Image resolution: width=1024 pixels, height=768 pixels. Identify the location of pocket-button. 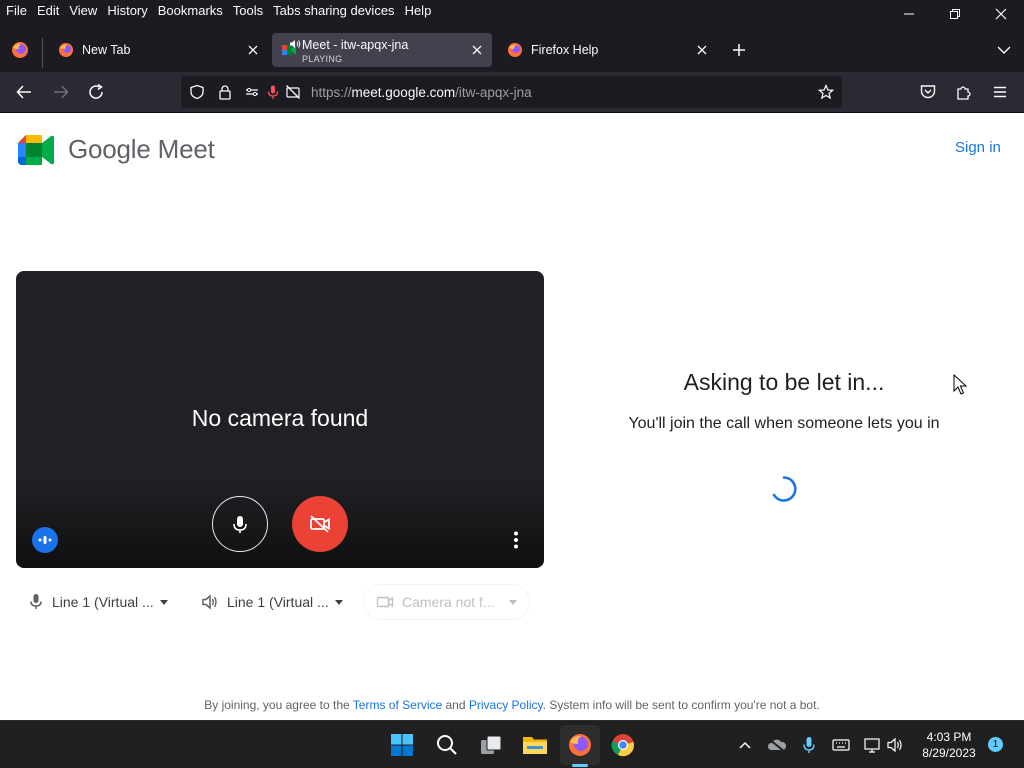
(928, 92).